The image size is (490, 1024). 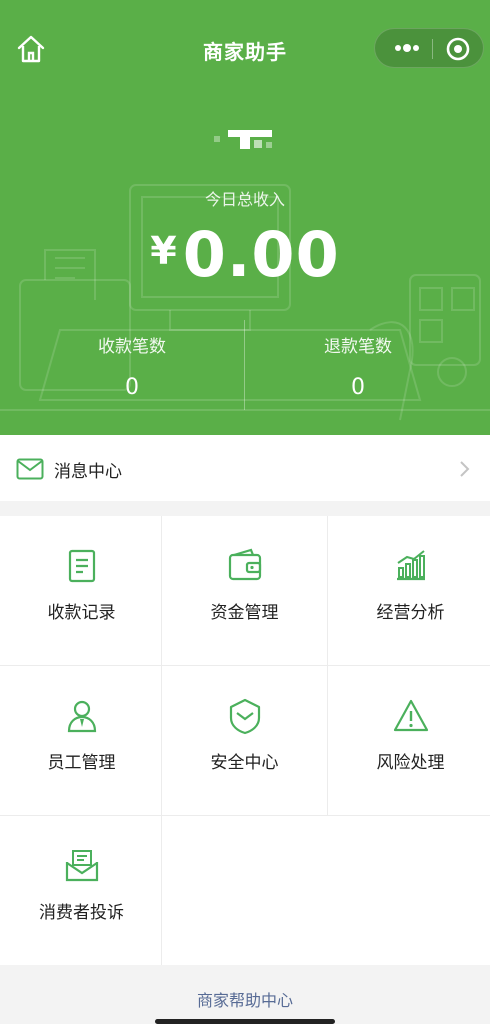 What do you see at coordinates (245, 48) in the screenshot?
I see `nav-bar: 商家助手` at bounding box center [245, 48].